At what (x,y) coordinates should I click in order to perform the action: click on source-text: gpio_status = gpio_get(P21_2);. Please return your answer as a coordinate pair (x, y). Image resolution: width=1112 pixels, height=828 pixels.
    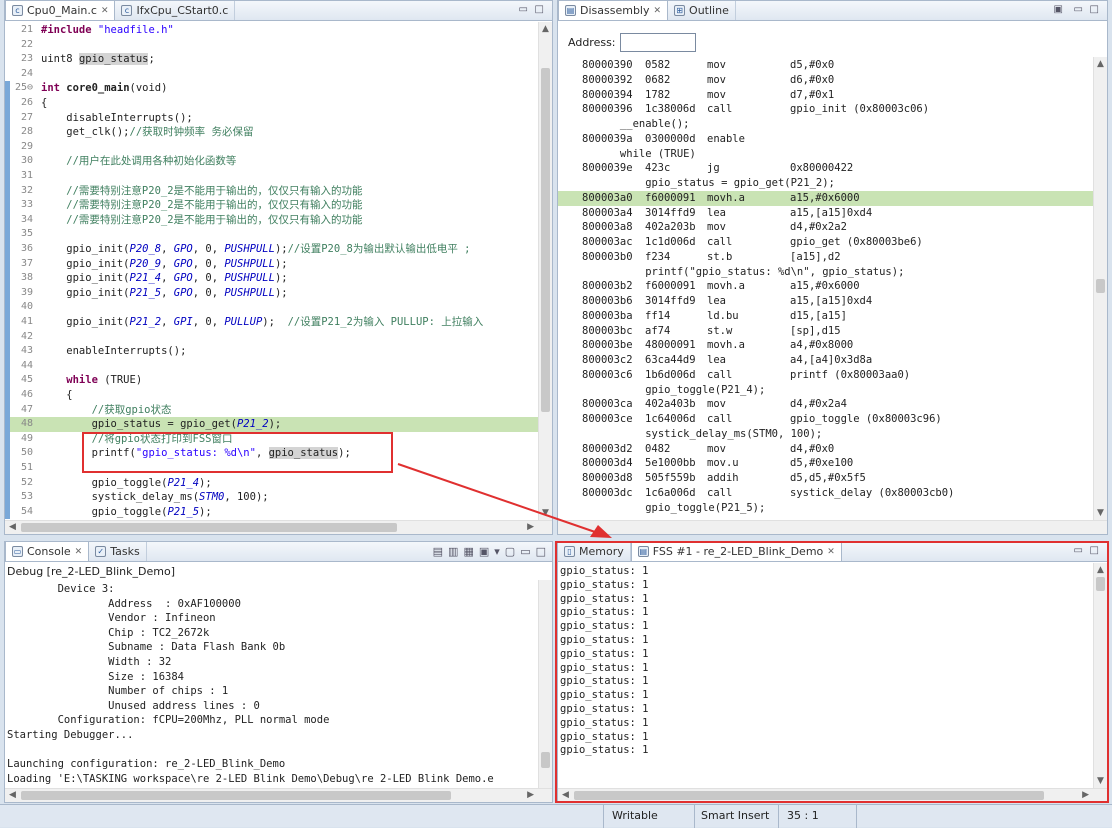
    Looking at the image, I should click on (708, 183).